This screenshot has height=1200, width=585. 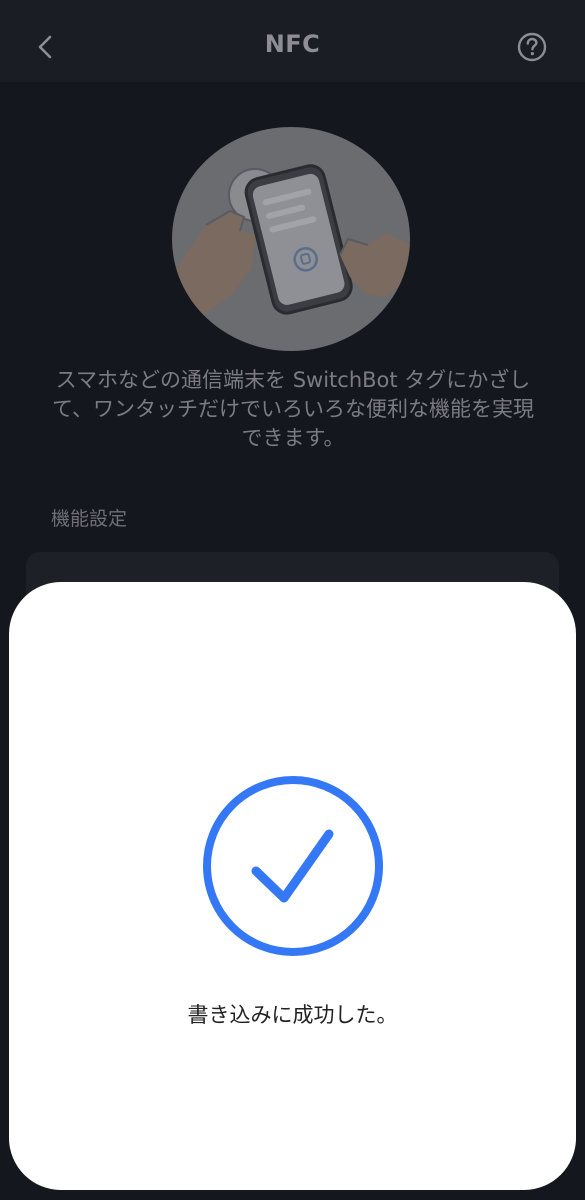 What do you see at coordinates (292, 44) in the screenshot?
I see `page-title: NFC` at bounding box center [292, 44].